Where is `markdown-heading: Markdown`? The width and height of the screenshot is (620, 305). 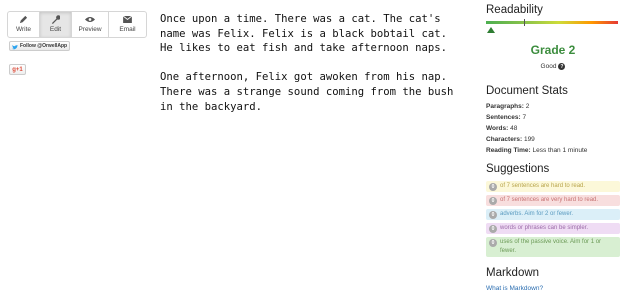 markdown-heading: Markdown is located at coordinates (513, 273).